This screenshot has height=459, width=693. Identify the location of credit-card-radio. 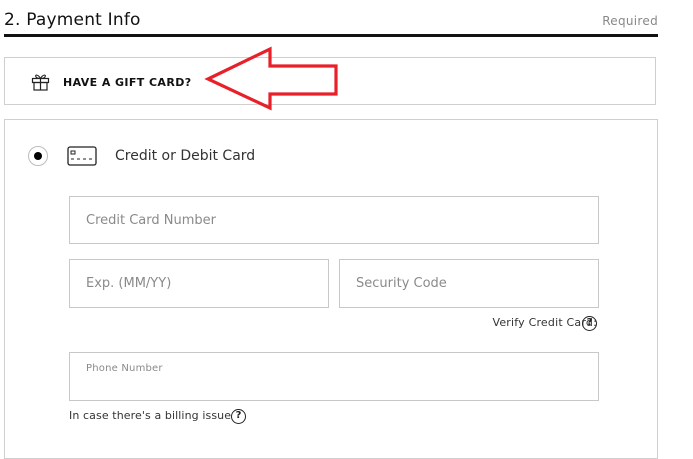
(38, 156).